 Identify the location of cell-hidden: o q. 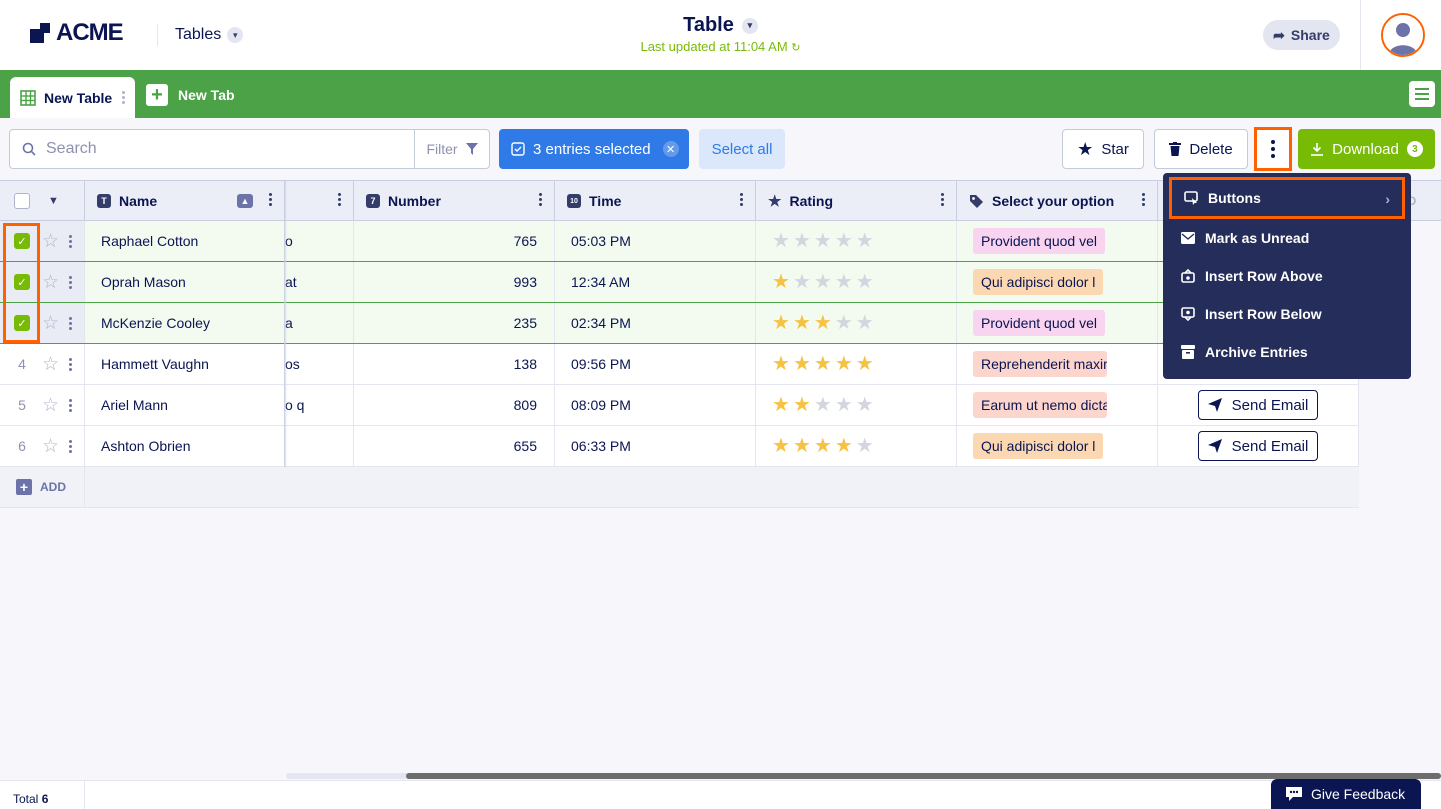
(319, 405).